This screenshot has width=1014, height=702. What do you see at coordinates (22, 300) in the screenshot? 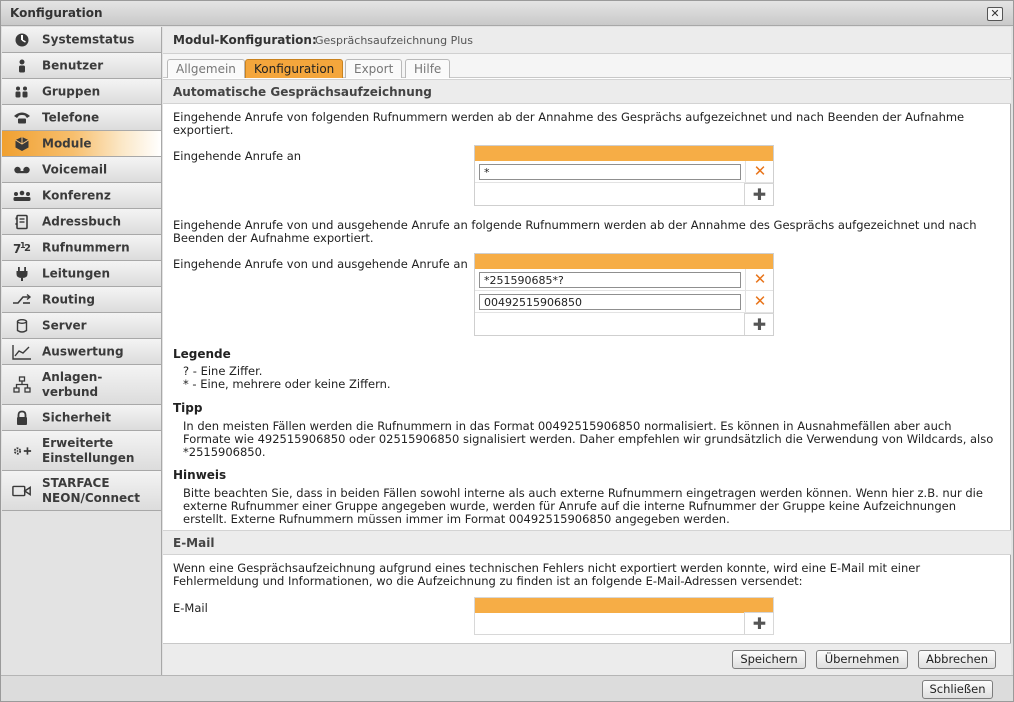
I see `routing-icon` at bounding box center [22, 300].